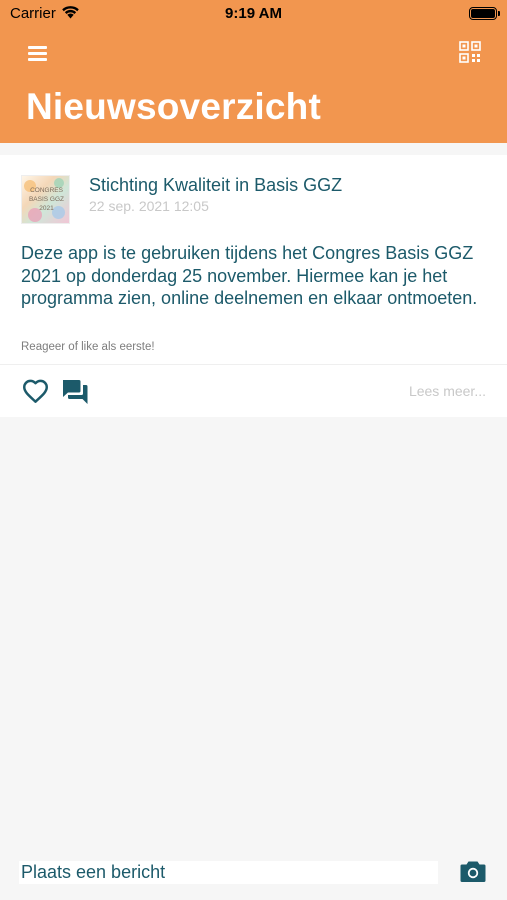 The width and height of the screenshot is (507, 900). I want to click on avatar-text-line: CONGRES, so click(46, 190).